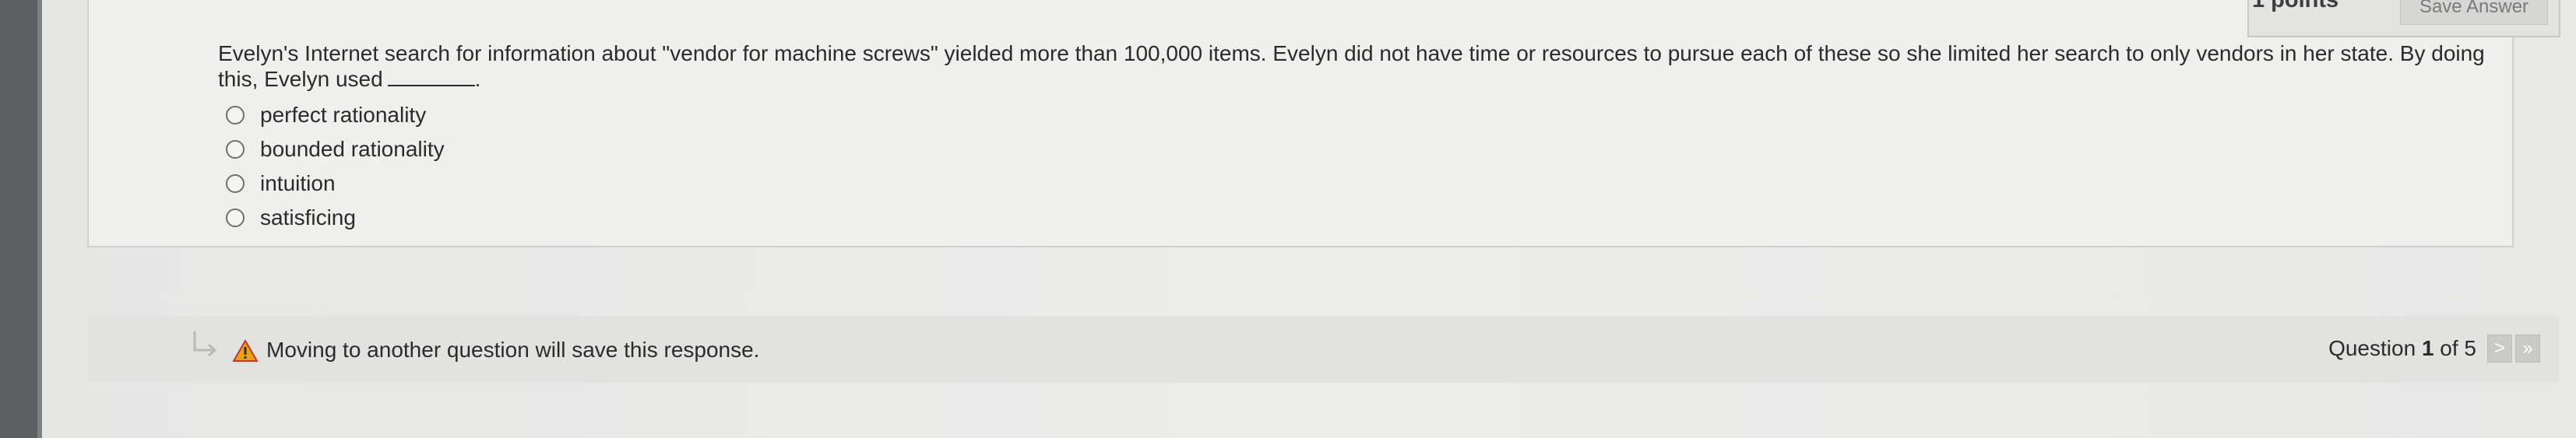  I want to click on question-counter: Question 1 of 5, so click(2402, 348).